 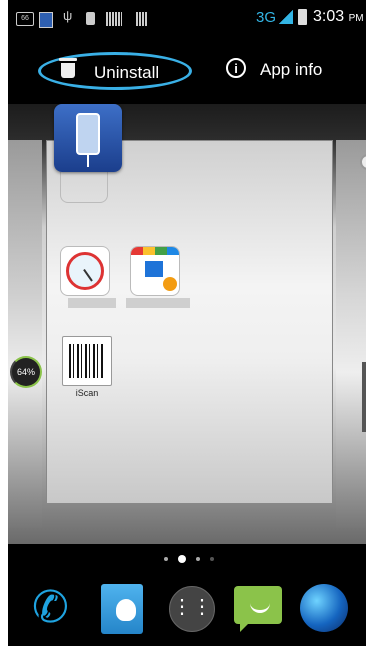 I want to click on drop-placeholder, so click(x=84, y=187).